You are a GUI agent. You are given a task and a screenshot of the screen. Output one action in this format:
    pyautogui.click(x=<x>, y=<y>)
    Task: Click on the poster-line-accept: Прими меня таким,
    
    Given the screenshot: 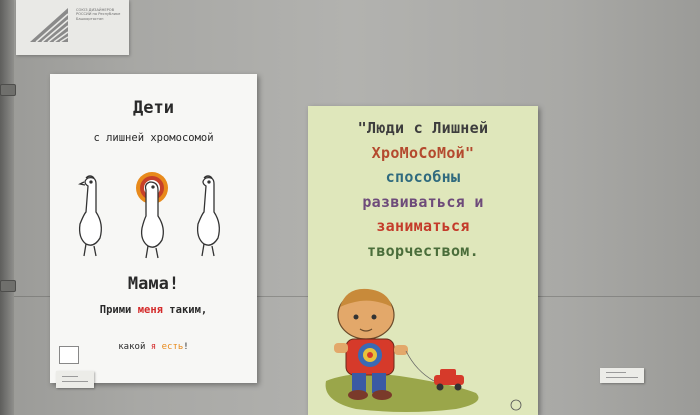 What is the action you would take?
    pyautogui.click(x=153, y=310)
    